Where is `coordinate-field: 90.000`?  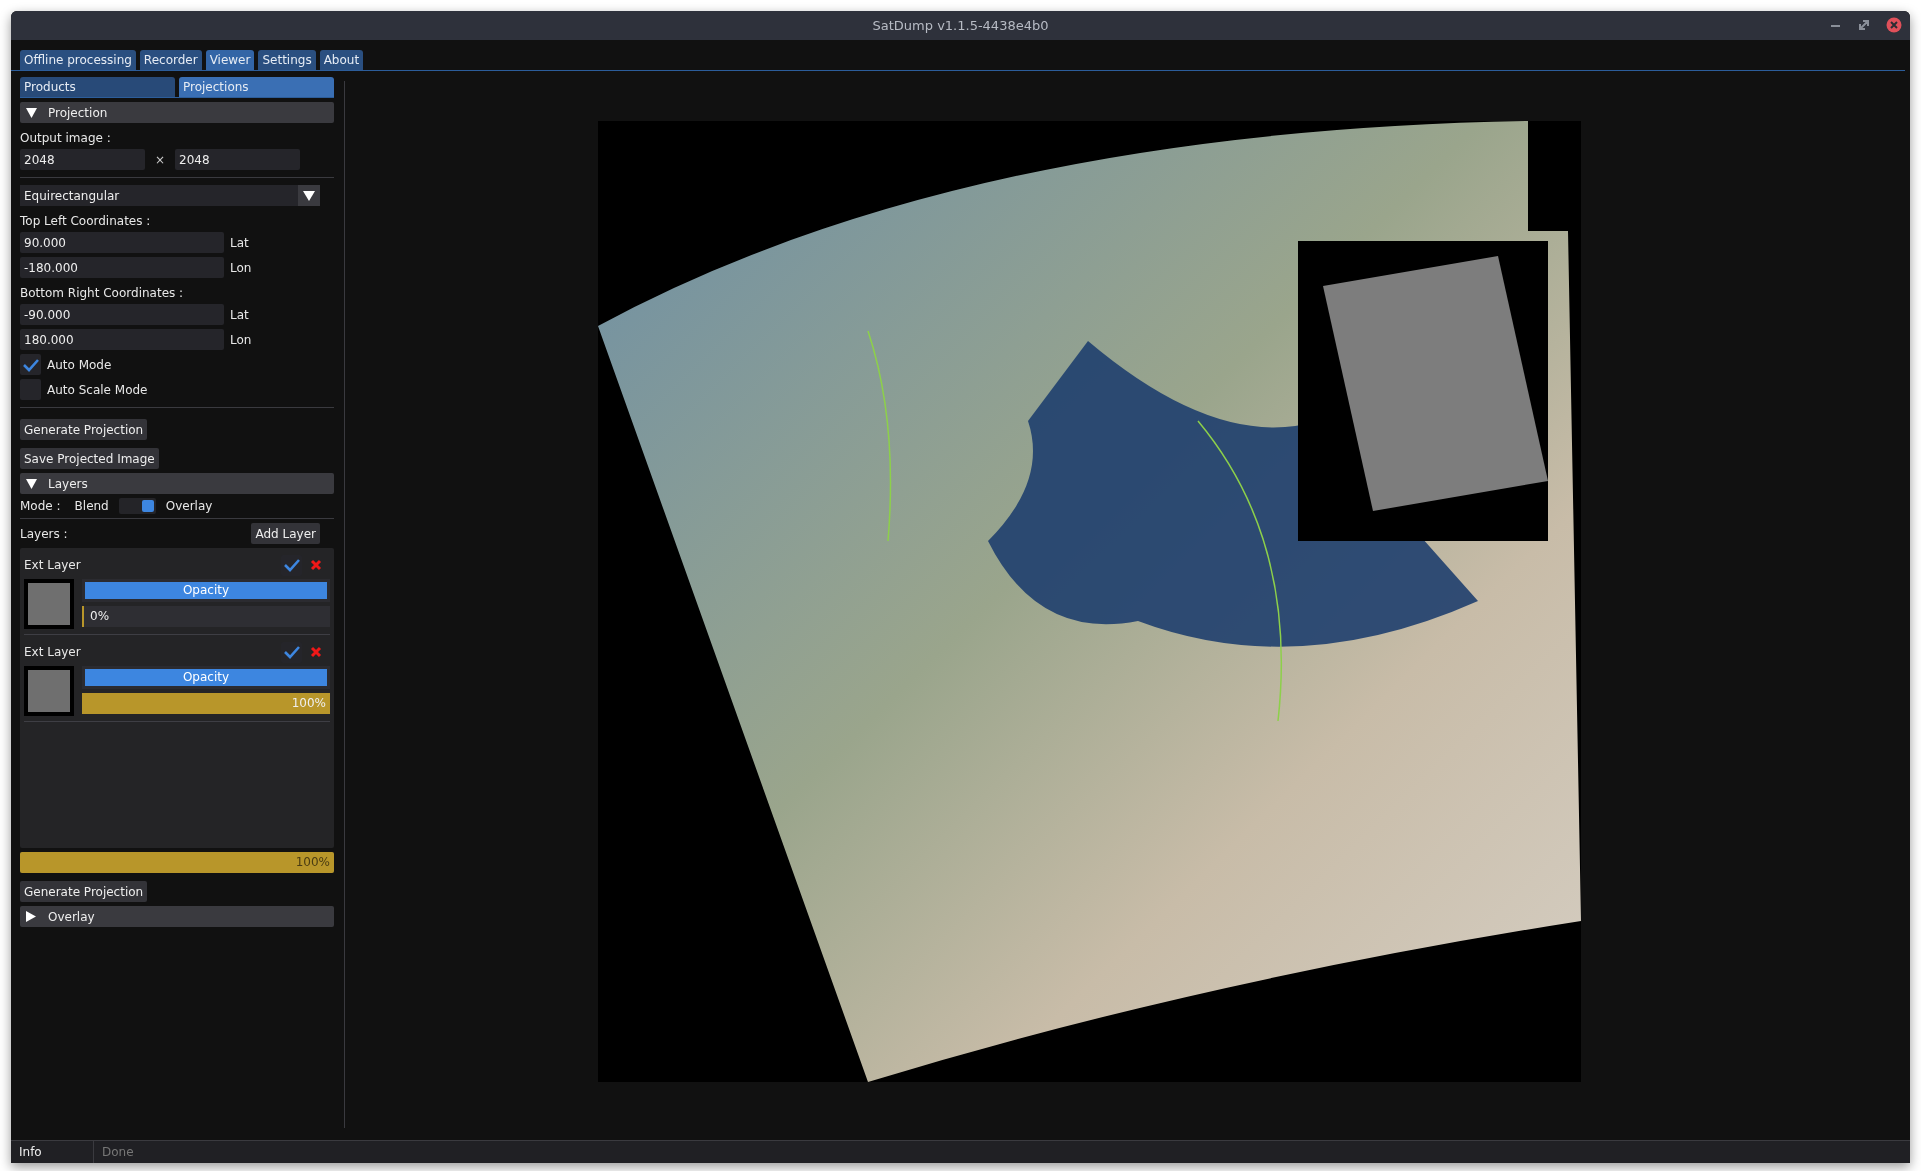
coordinate-field: 90.000 is located at coordinates (122, 242).